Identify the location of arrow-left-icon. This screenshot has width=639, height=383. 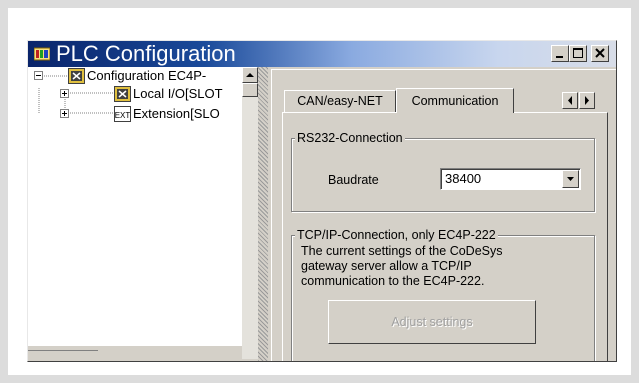
(570, 100).